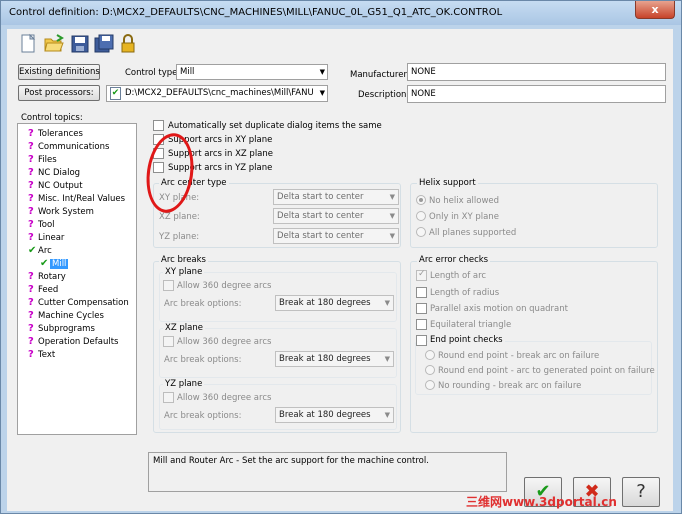 This screenshot has width=682, height=514. I want to click on close-button: x, so click(655, 10).